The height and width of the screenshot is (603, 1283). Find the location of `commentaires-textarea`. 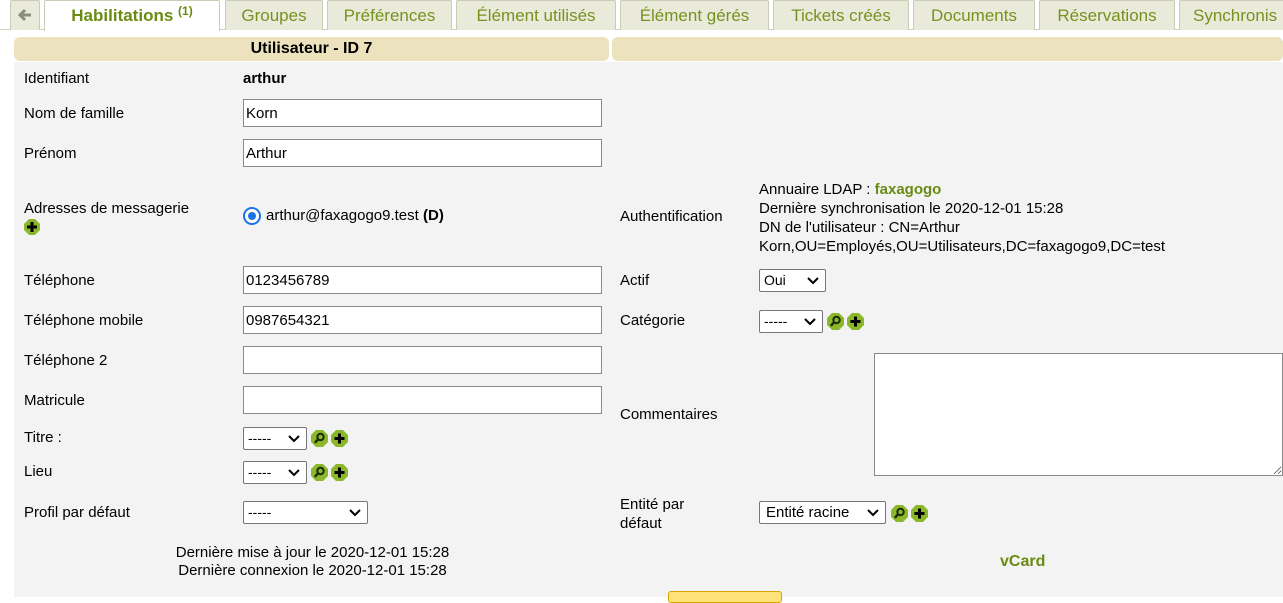

commentaires-textarea is located at coordinates (1078, 414).